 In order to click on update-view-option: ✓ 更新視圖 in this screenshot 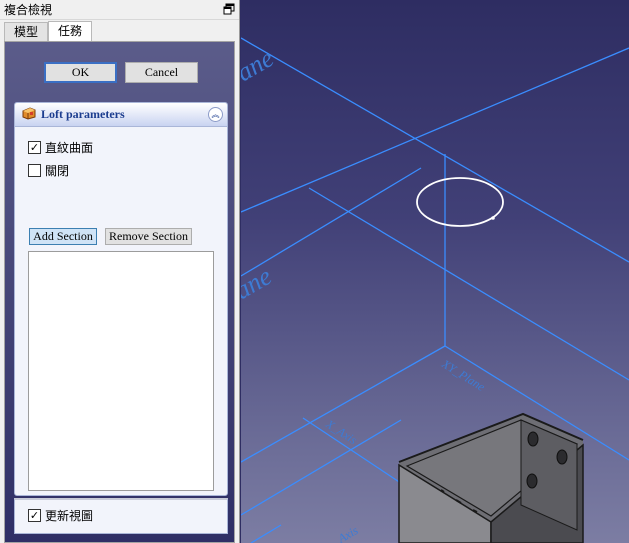, I will do `click(60, 515)`.